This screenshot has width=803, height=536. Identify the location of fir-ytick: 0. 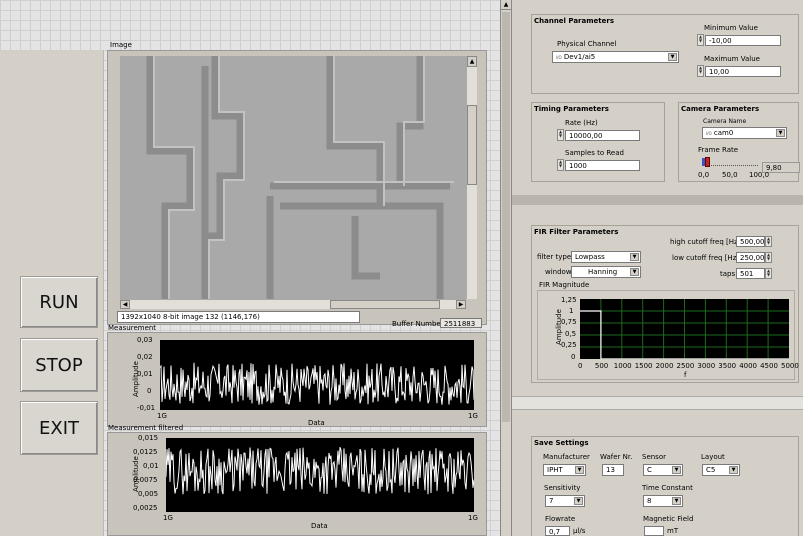
(573, 357).